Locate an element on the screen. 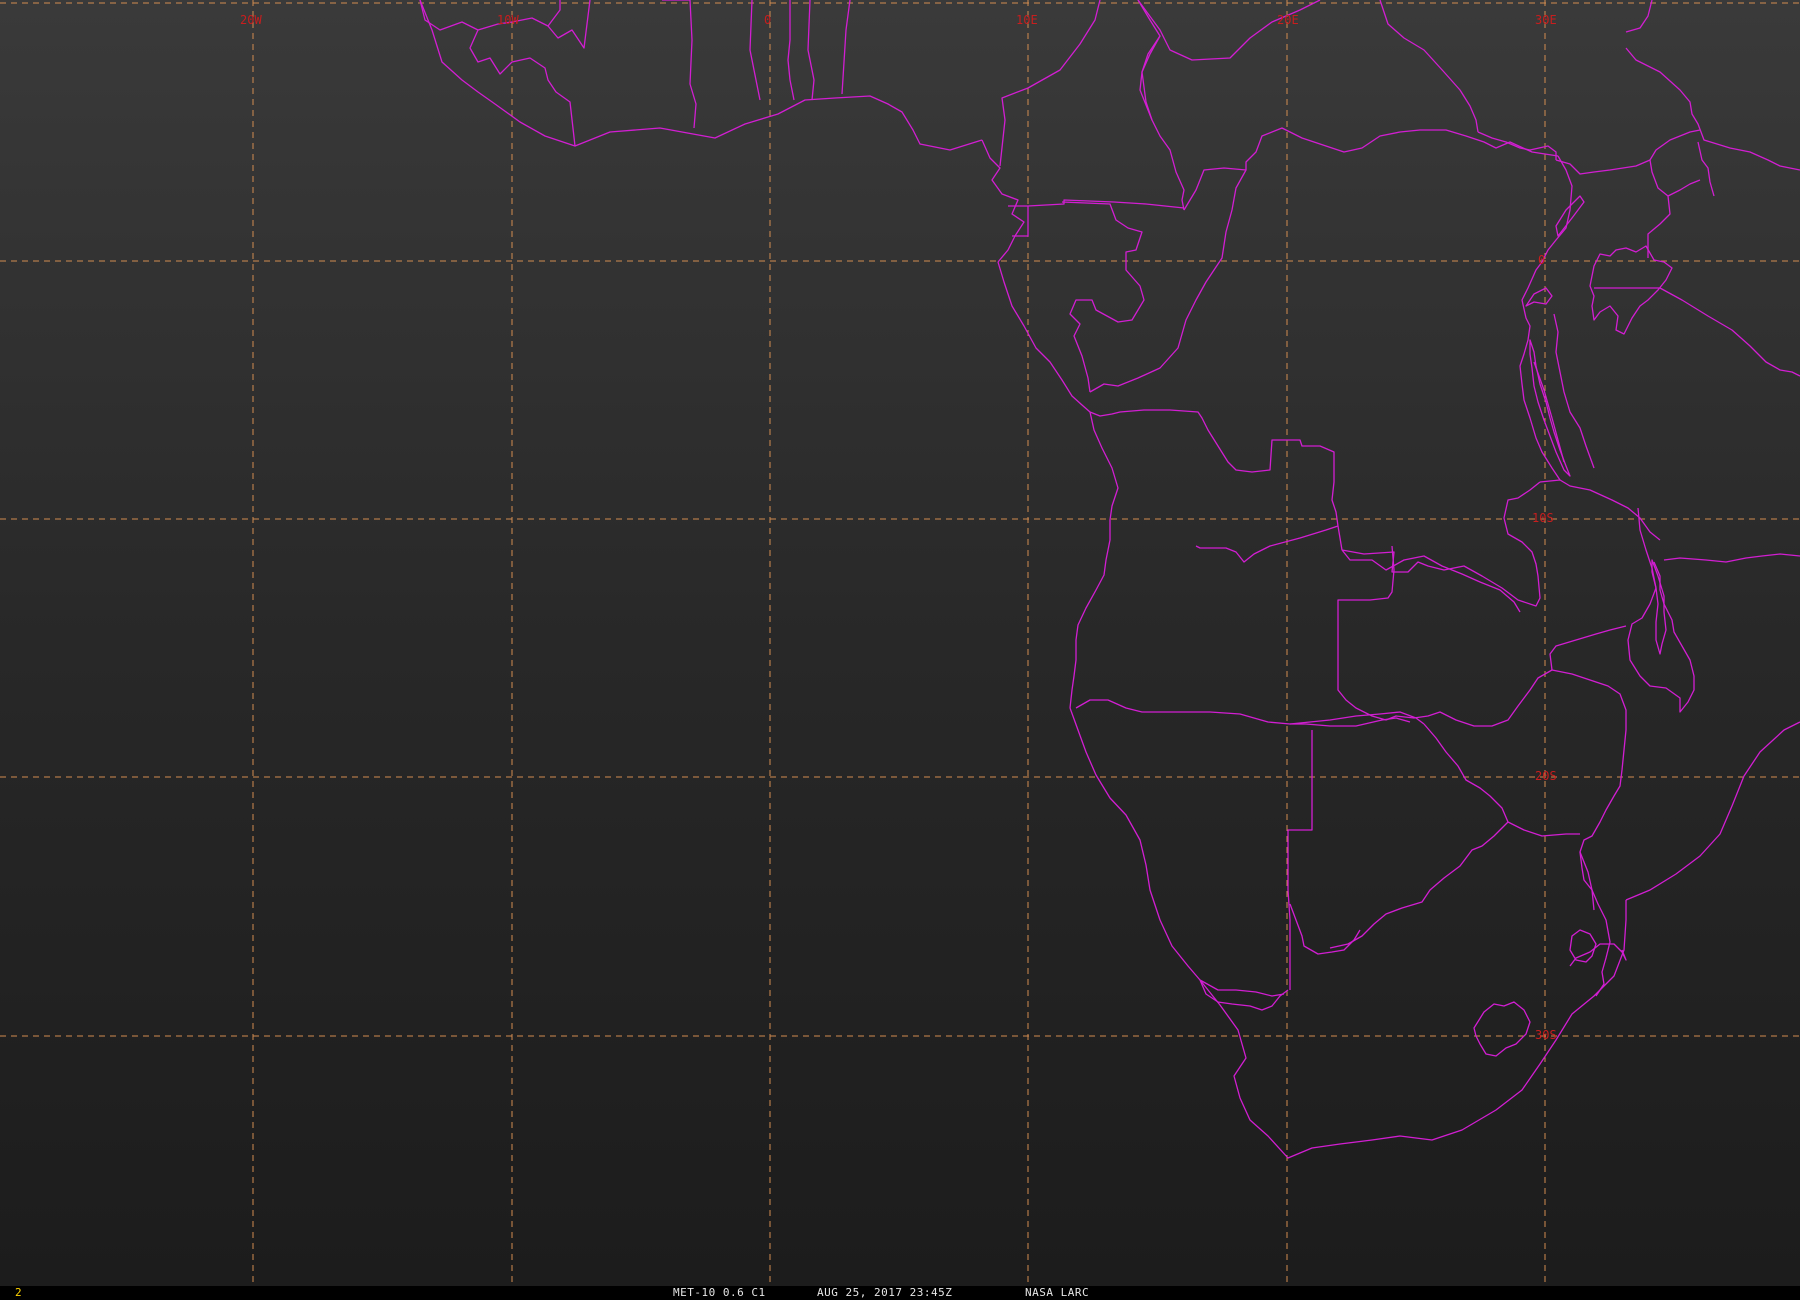 The height and width of the screenshot is (1300, 1800). frame-number: 2 is located at coordinates (18, 1292).